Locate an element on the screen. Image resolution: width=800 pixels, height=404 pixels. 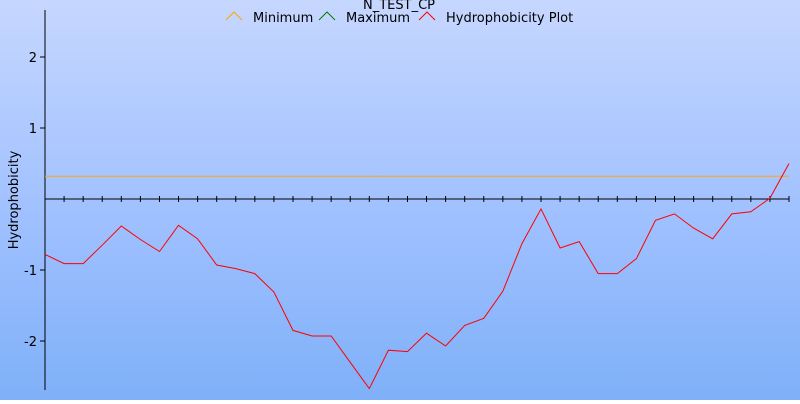
legend-icon-maximum is located at coordinates (327, 16).